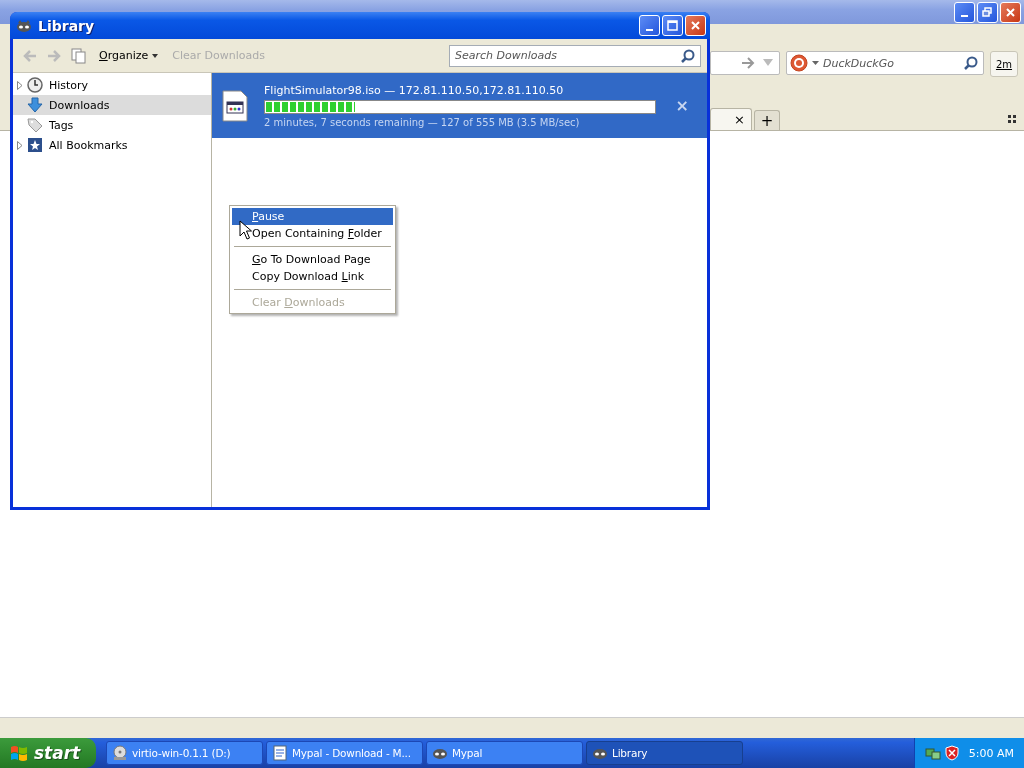 This screenshot has height=768, width=1024. What do you see at coordinates (120, 753) in the screenshot?
I see `disc-drive-icon` at bounding box center [120, 753].